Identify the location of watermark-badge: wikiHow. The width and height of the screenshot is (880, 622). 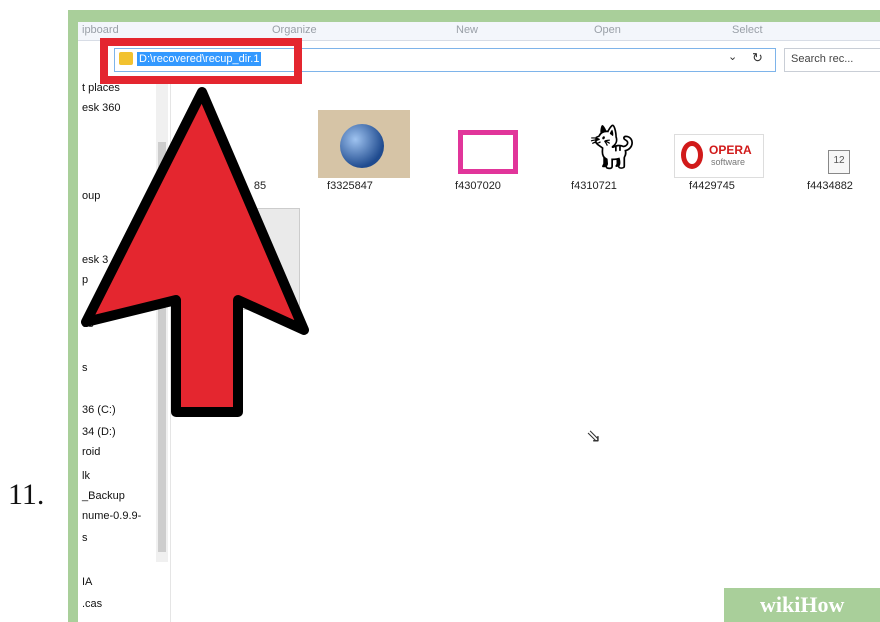
(802, 605).